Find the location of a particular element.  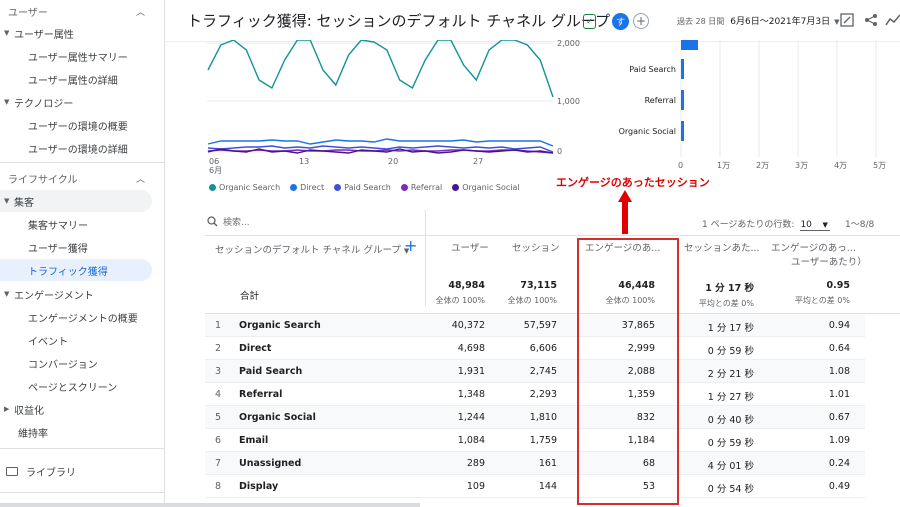

legend-label: Organic Social is located at coordinates (491, 187).